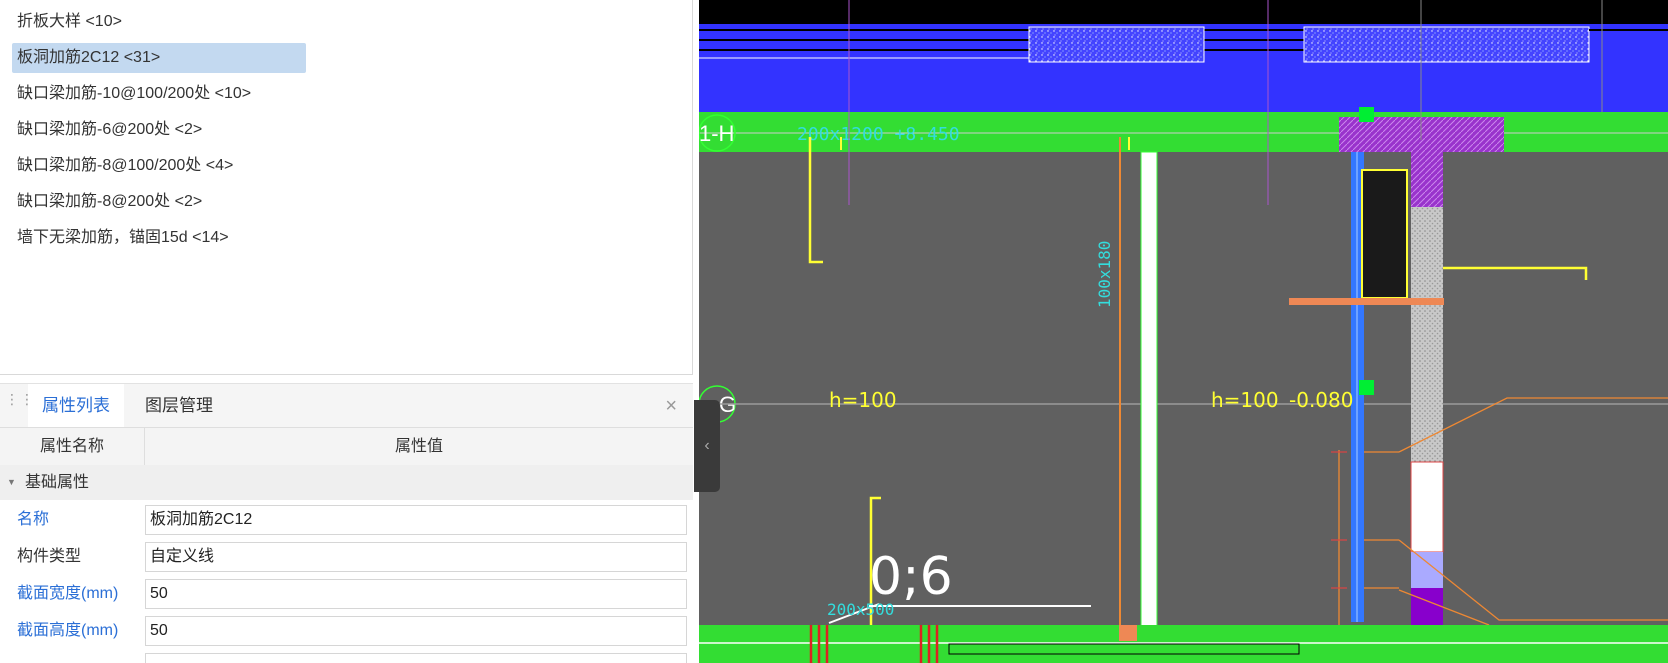  What do you see at coordinates (69, 22) in the screenshot?
I see `list-item: 折板大样 <10>` at bounding box center [69, 22].